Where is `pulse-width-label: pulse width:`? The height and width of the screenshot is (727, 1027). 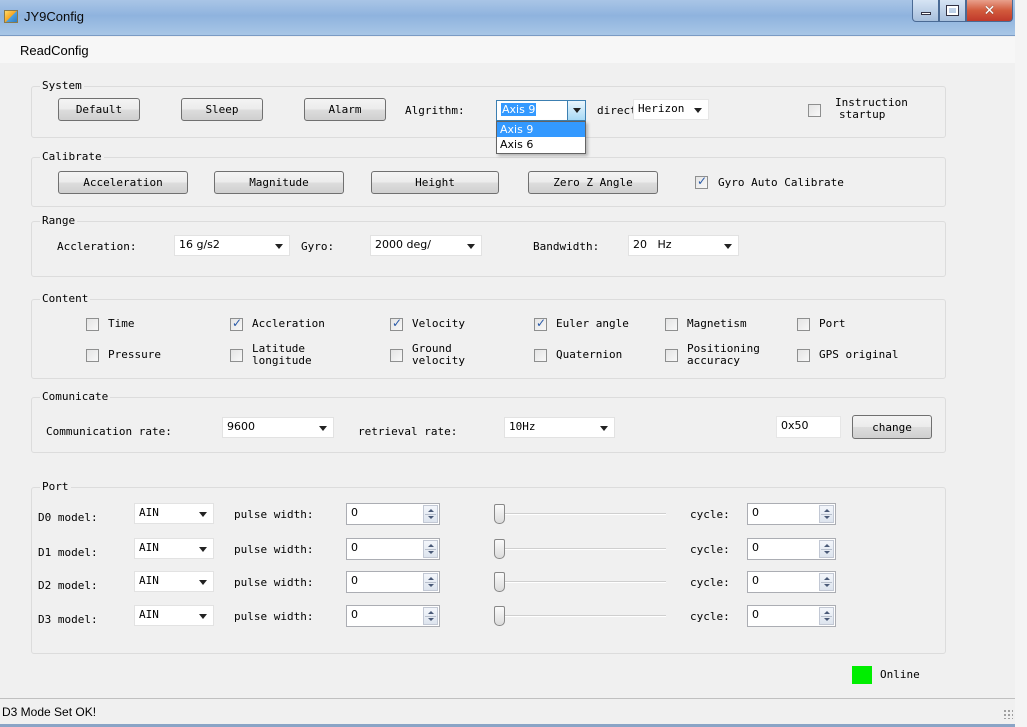
pulse-width-label: pulse width: is located at coordinates (274, 616).